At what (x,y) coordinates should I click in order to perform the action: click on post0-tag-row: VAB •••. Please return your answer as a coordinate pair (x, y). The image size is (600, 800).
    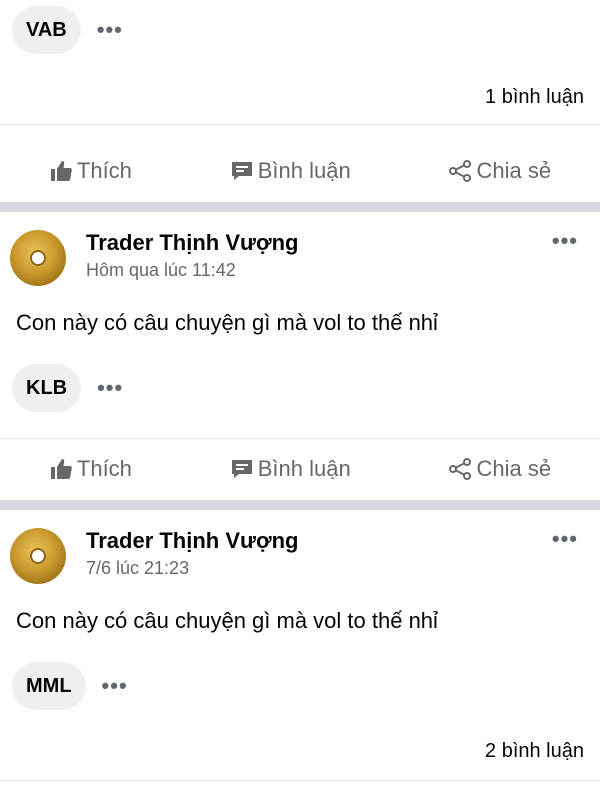
    Looking at the image, I should click on (67, 30).